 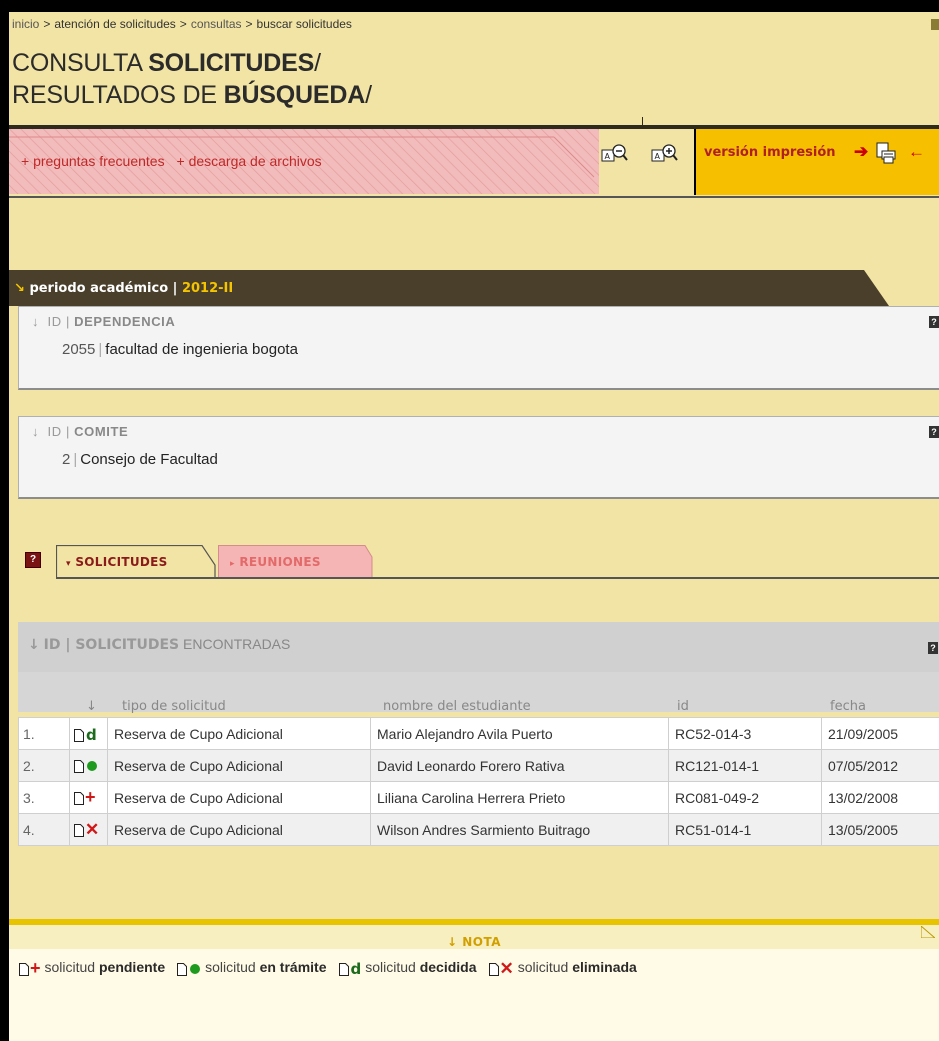 What do you see at coordinates (132, 967) in the screenshot?
I see `legend-status: pendiente` at bounding box center [132, 967].